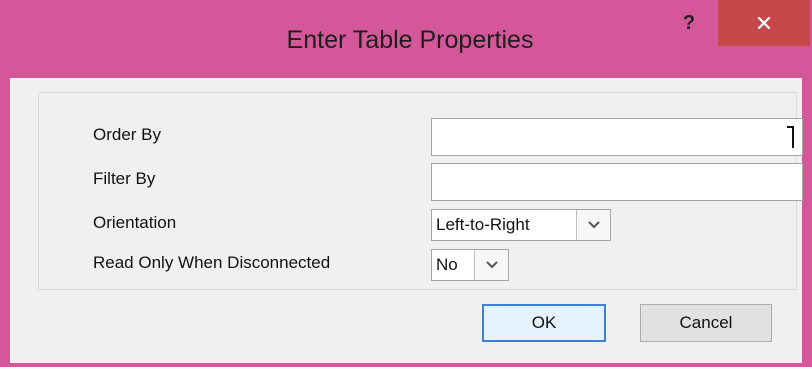 The width and height of the screenshot is (812, 367). Describe the element at coordinates (706, 323) in the screenshot. I see `cancel-button: Cancel` at that location.